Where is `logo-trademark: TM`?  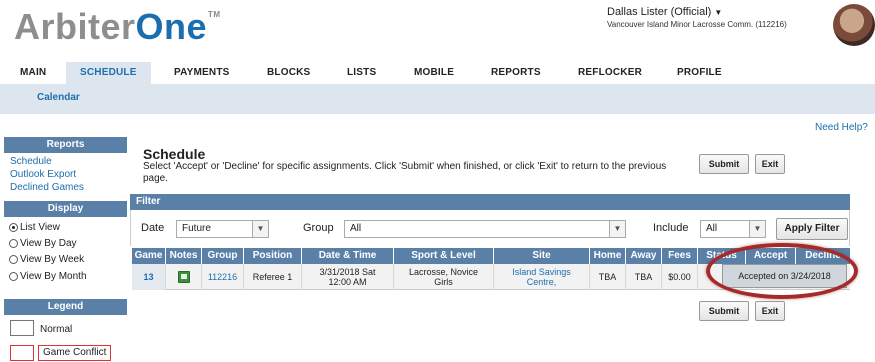 logo-trademark: TM is located at coordinates (214, 14).